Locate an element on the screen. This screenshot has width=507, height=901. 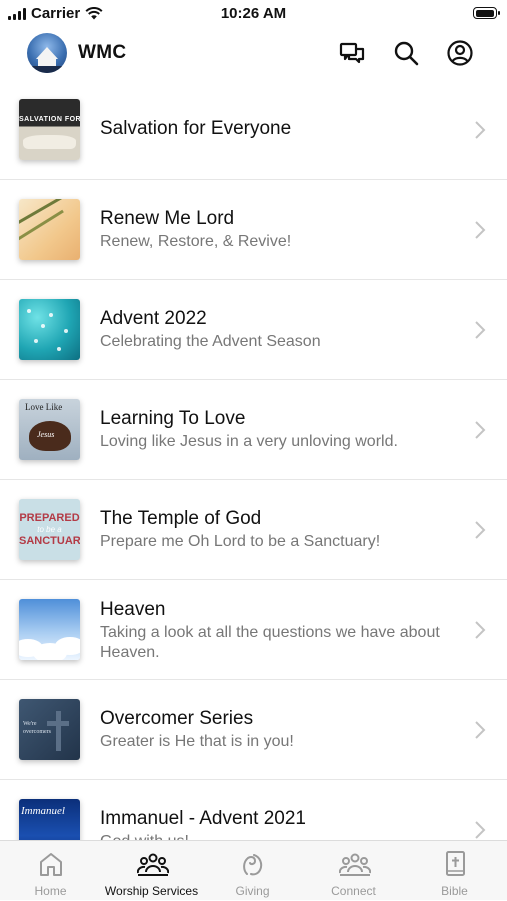
bible-icon is located at coordinates (455, 863).